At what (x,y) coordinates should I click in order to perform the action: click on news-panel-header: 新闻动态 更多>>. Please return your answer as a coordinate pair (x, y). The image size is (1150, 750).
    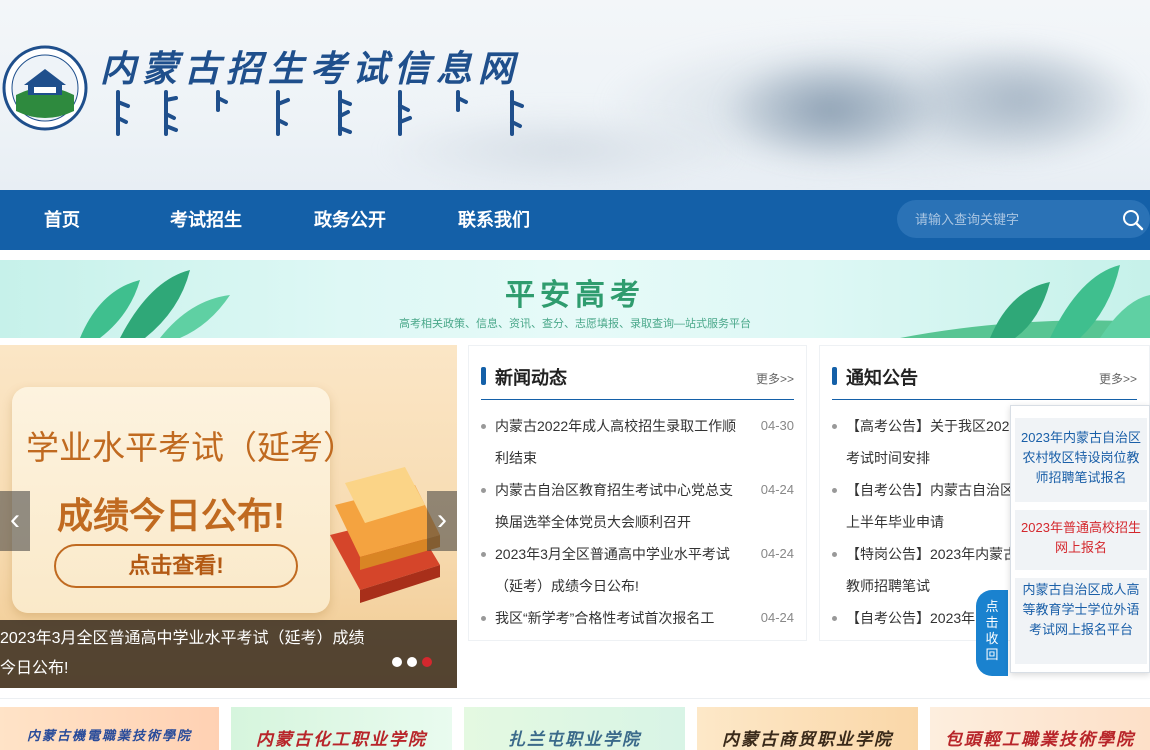
    Looking at the image, I should click on (637, 382).